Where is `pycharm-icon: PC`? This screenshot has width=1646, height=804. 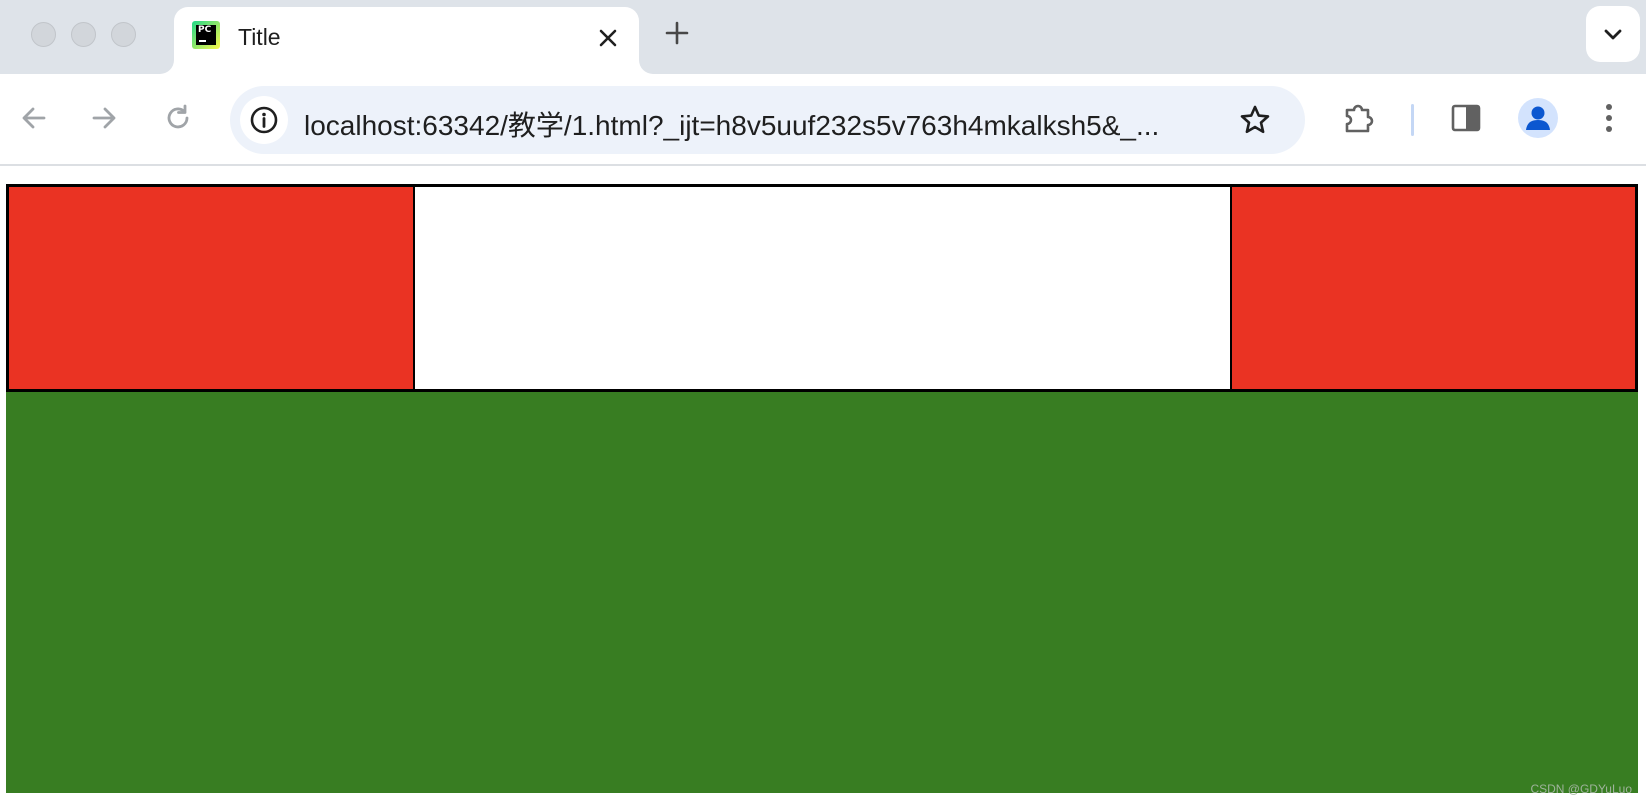 pycharm-icon: PC is located at coordinates (206, 35).